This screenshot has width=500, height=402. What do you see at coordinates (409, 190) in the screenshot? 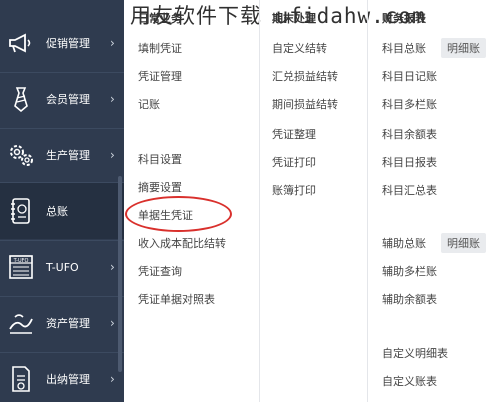
I see `menu-link-account-summary: 科目汇总表` at bounding box center [409, 190].